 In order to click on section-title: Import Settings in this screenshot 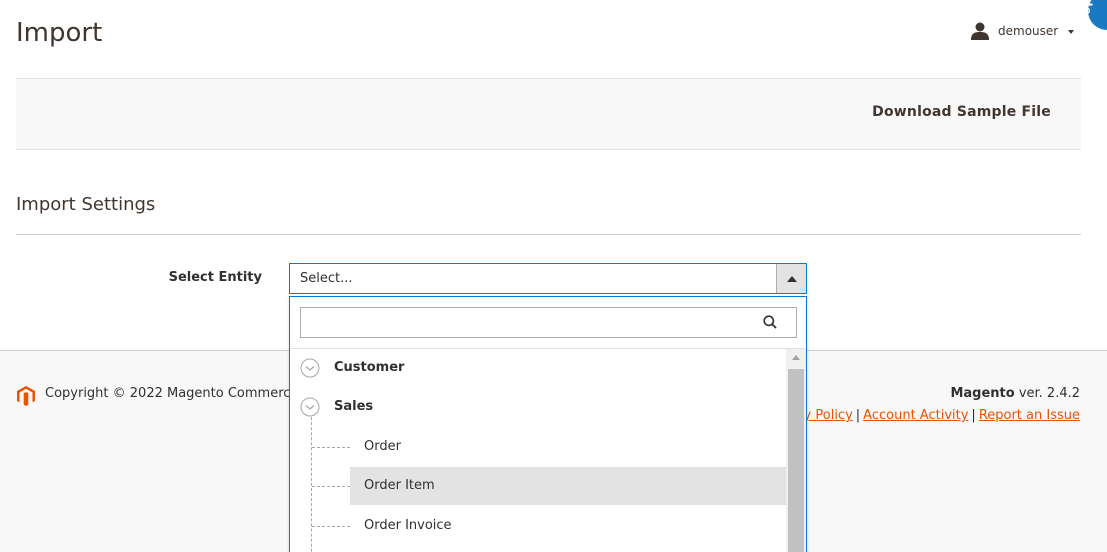, I will do `click(86, 204)`.